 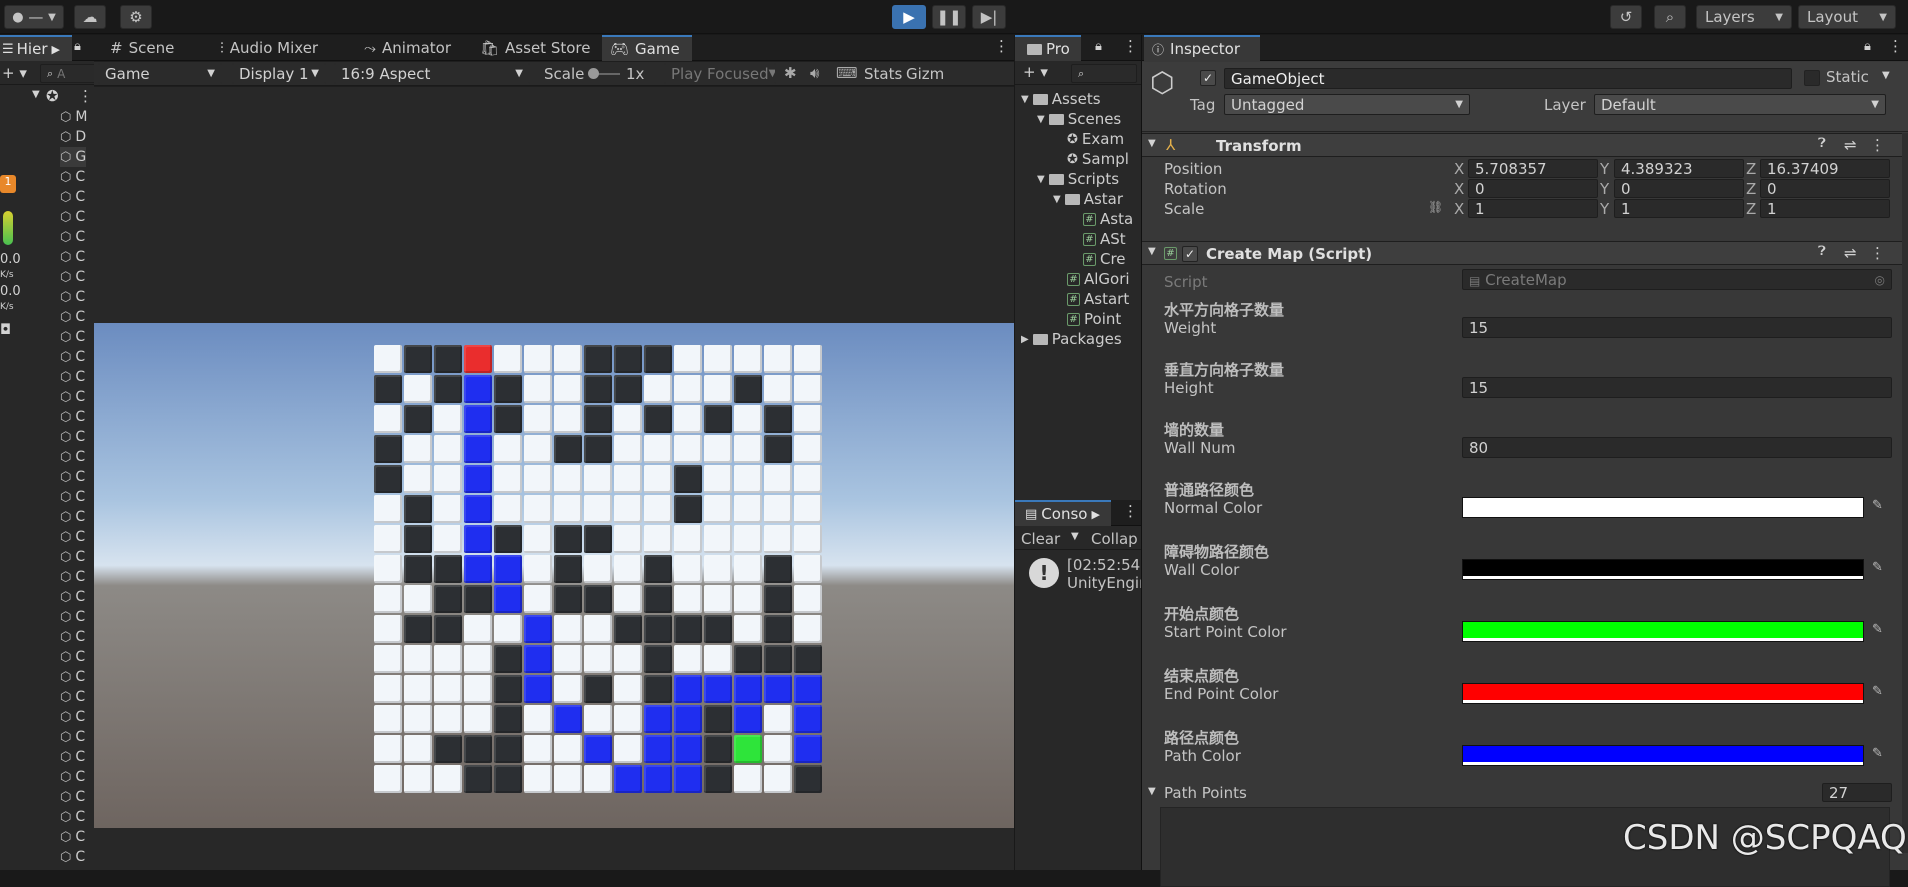 I want to click on project-item: # Cre, so click(x=1097, y=259).